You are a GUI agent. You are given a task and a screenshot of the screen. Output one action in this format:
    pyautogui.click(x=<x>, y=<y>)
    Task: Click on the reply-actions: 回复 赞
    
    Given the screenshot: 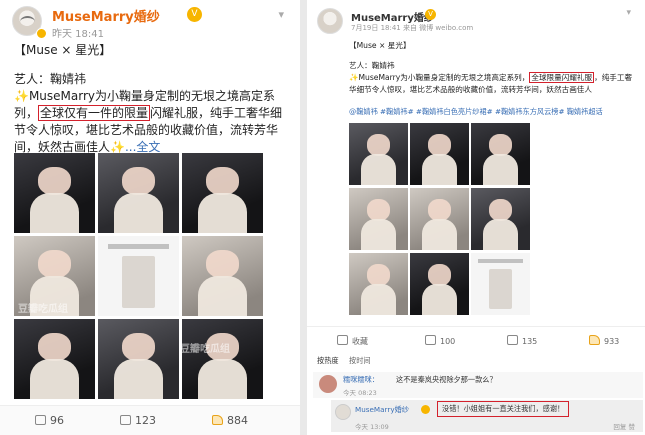 What is the action you would take?
    pyautogui.click(x=624, y=426)
    